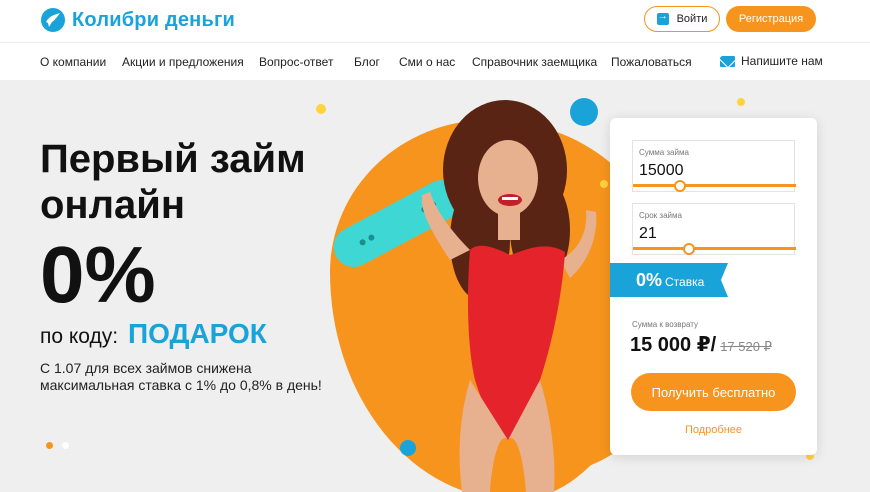 The height and width of the screenshot is (492, 870). What do you see at coordinates (73, 62) in the screenshot?
I see `nav-item-about: О компании` at bounding box center [73, 62].